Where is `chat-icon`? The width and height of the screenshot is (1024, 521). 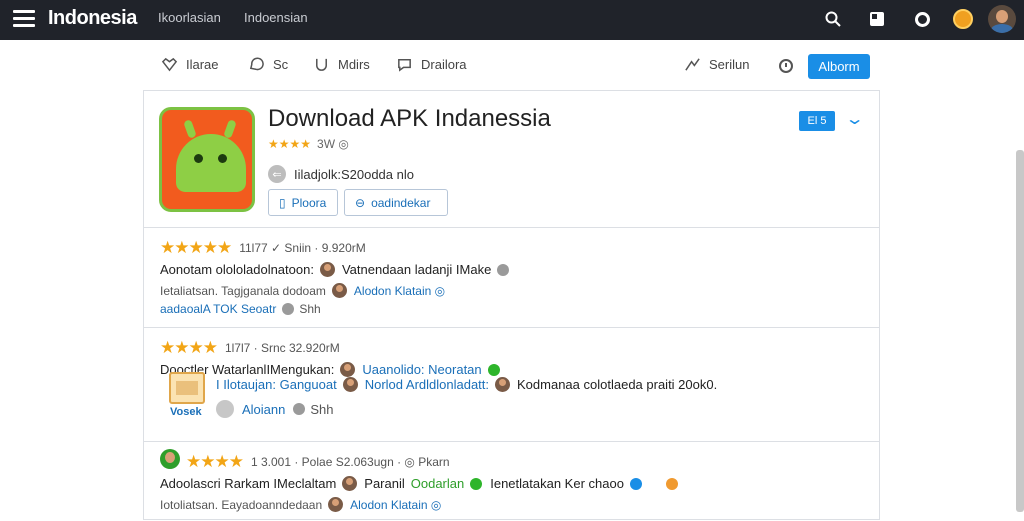 chat-icon is located at coordinates (256, 64).